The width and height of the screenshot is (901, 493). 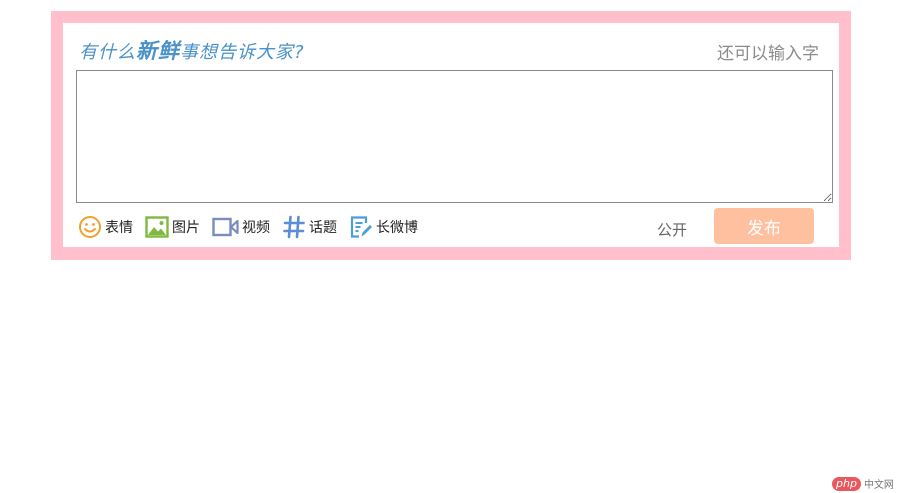 I want to click on tool-image-label: 图片, so click(x=186, y=228).